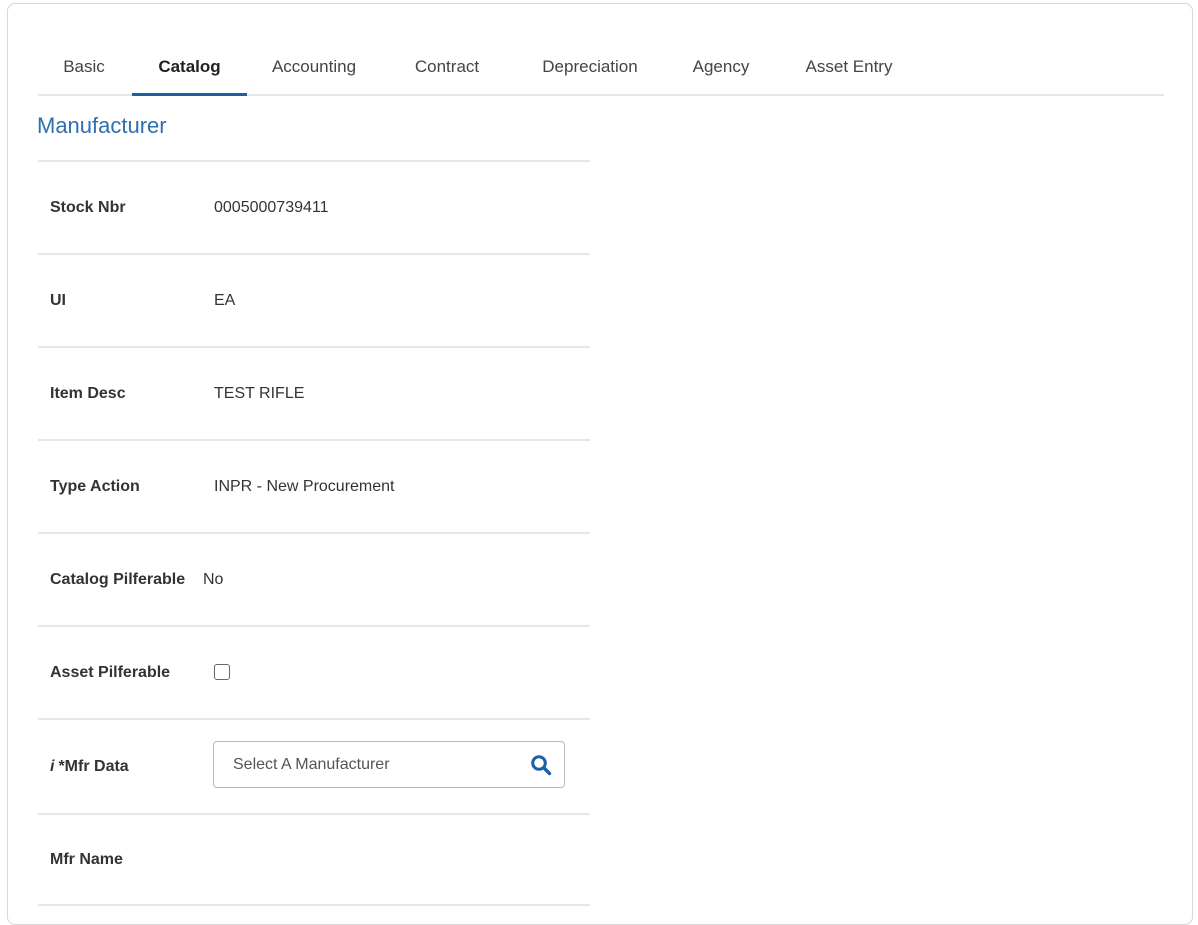 Image resolution: width=1198 pixels, height=925 pixels. What do you see at coordinates (102, 125) in the screenshot?
I see `section-title: Manufacturer` at bounding box center [102, 125].